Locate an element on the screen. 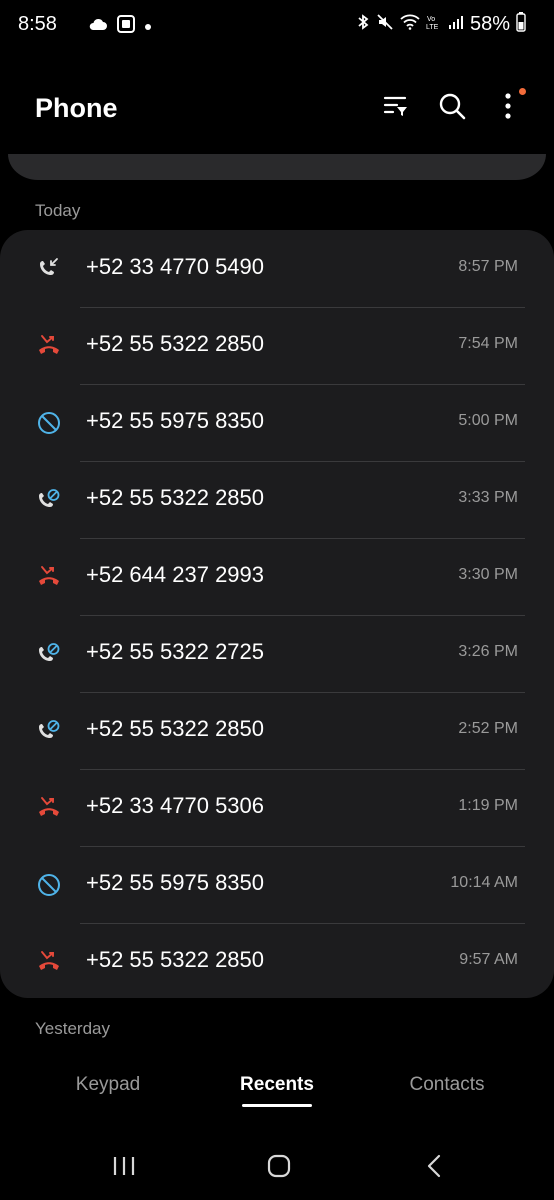 This screenshot has height=1200, width=554. recent-apps-button is located at coordinates (124, 1168).